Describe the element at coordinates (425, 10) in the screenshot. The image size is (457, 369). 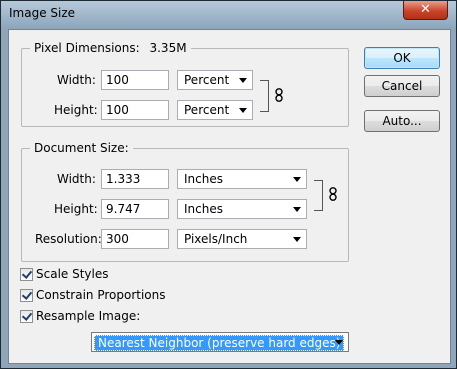
I see `close-button: ✕` at that location.